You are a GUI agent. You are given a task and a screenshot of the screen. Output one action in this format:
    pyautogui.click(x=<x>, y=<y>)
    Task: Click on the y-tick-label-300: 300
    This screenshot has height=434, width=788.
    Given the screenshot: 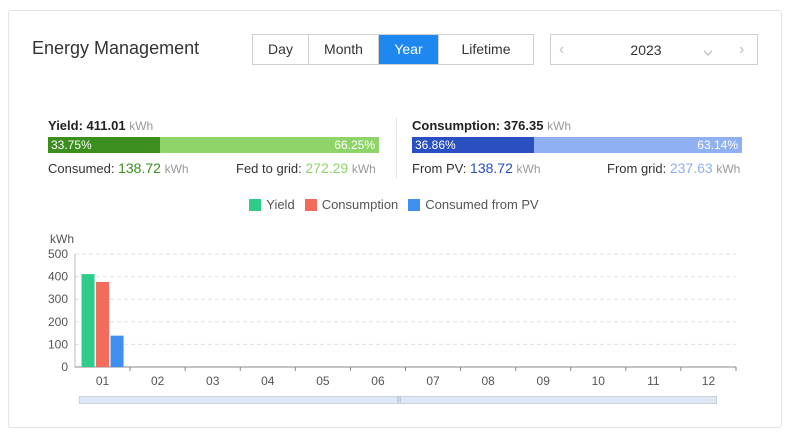 What is the action you would take?
    pyautogui.click(x=58, y=299)
    